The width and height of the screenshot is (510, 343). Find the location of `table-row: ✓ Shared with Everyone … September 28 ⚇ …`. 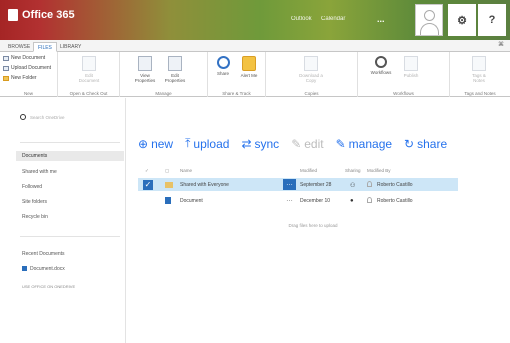

table-row: ✓ Shared with Everyone … September 28 ⚇ … is located at coordinates (298, 184).